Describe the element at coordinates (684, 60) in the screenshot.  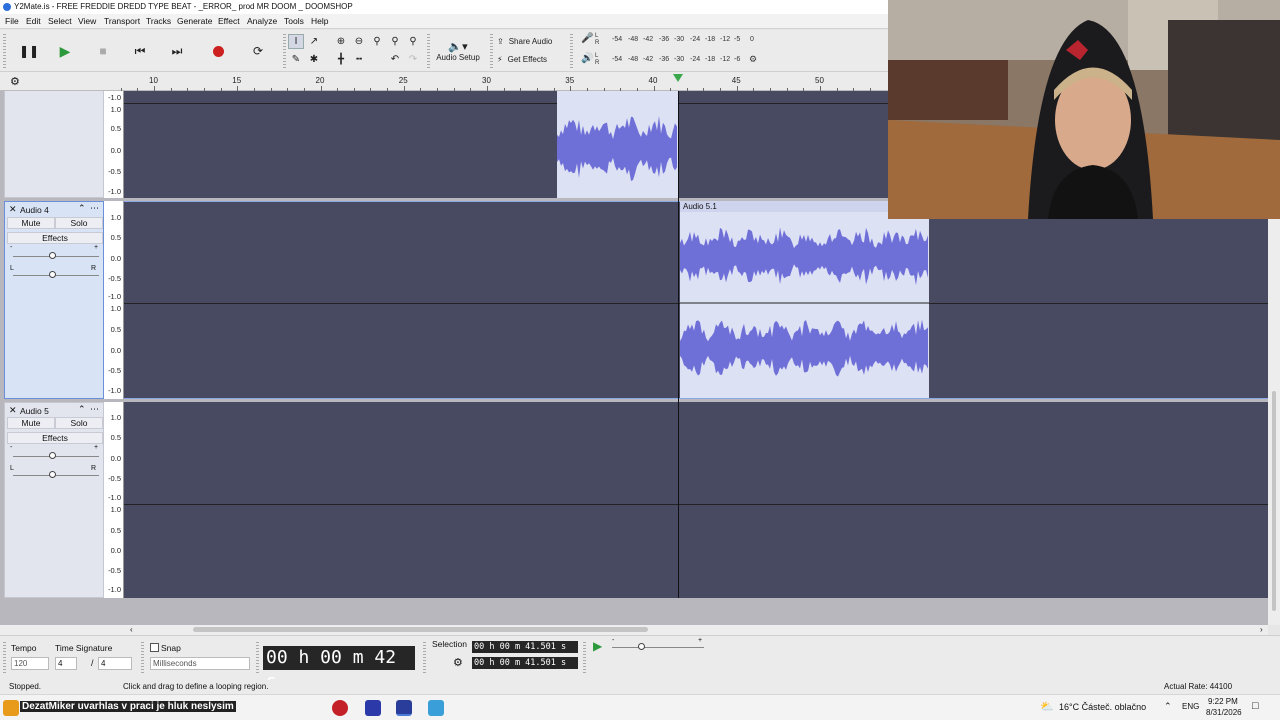
I see `playback-meter: -54 -48 -42 -36 -30 -24 -18 -12 -6 ⚙` at that location.